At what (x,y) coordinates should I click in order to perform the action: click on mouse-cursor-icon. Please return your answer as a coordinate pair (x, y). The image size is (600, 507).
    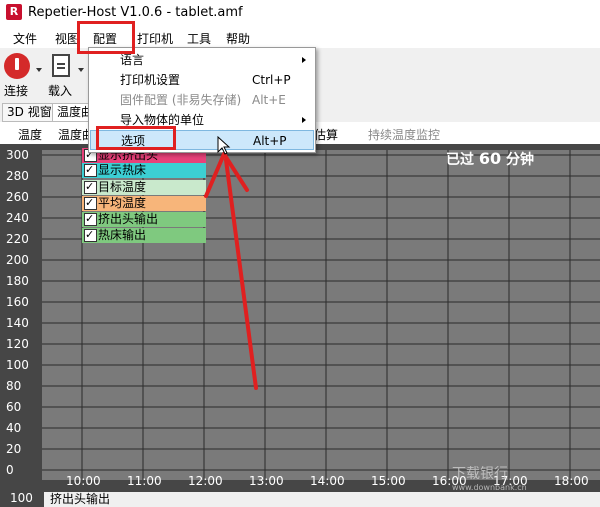
    Looking at the image, I should click on (224, 145).